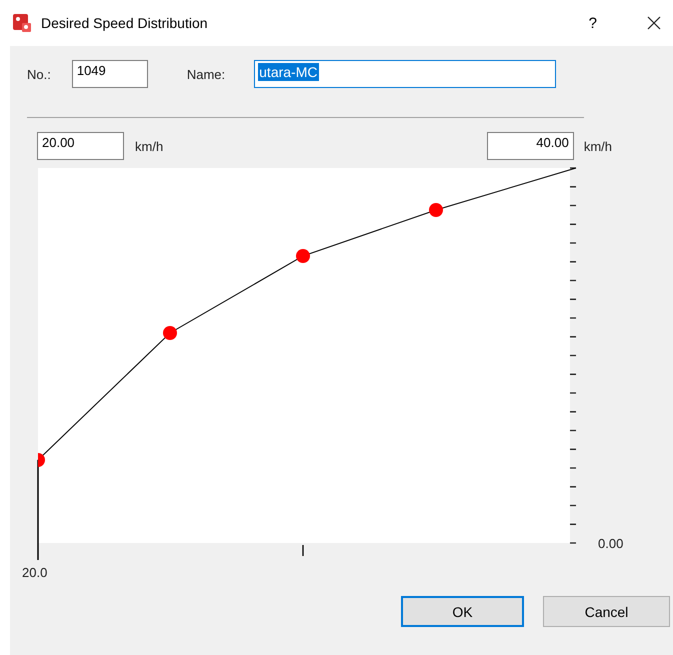 The width and height of the screenshot is (673, 655). Describe the element at coordinates (303, 550) in the screenshot. I see `x-axis-tick` at that location.